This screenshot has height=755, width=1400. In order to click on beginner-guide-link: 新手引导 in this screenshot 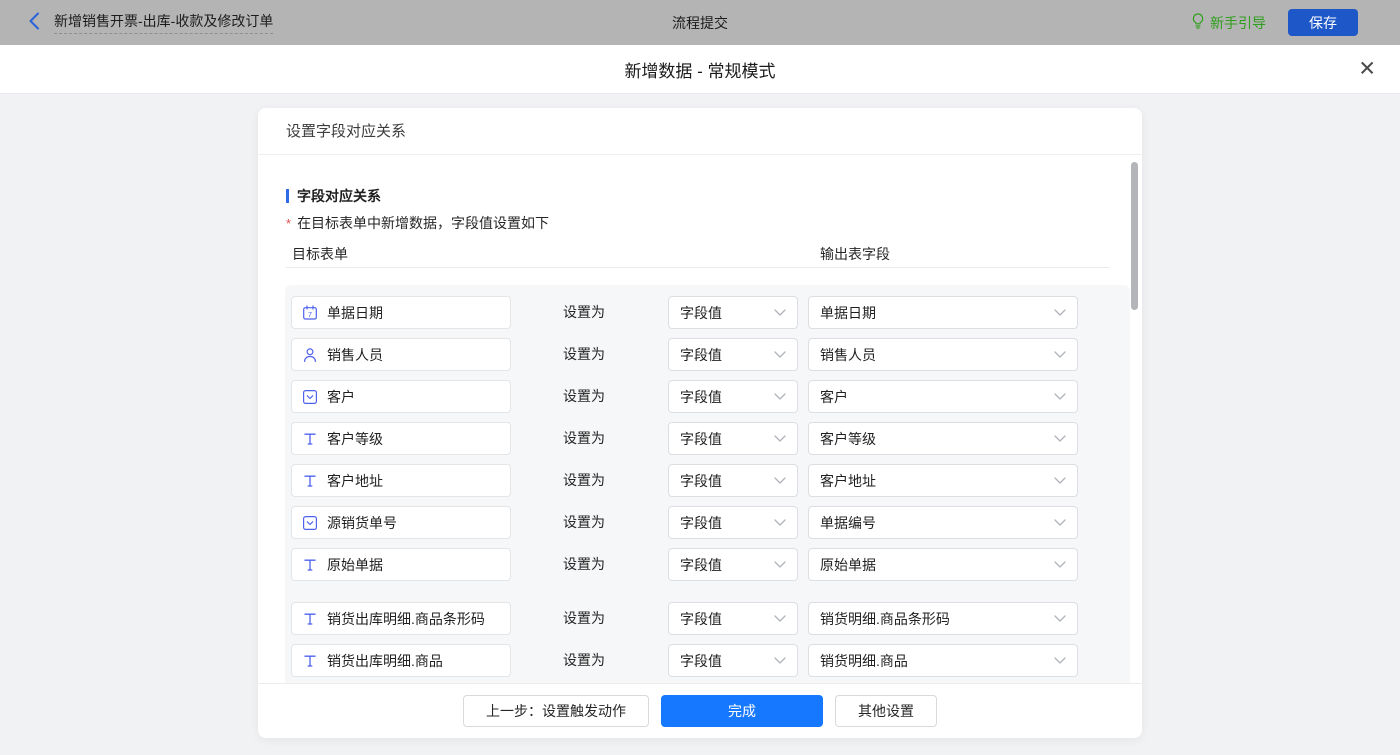, I will do `click(1228, 22)`.